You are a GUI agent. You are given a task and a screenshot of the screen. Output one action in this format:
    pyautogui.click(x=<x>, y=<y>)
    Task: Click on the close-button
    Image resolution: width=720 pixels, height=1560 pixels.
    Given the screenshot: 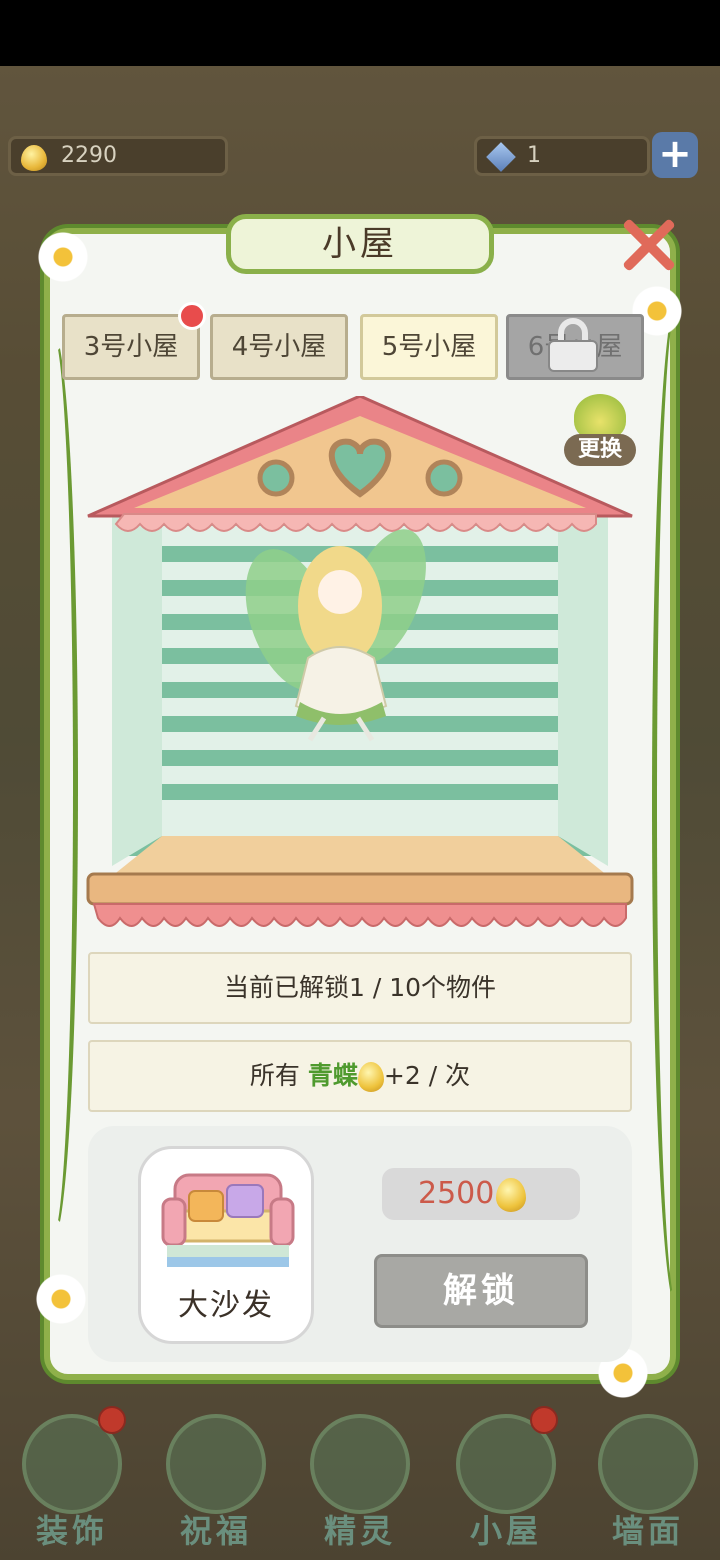 What is the action you would take?
    pyautogui.click(x=648, y=244)
    